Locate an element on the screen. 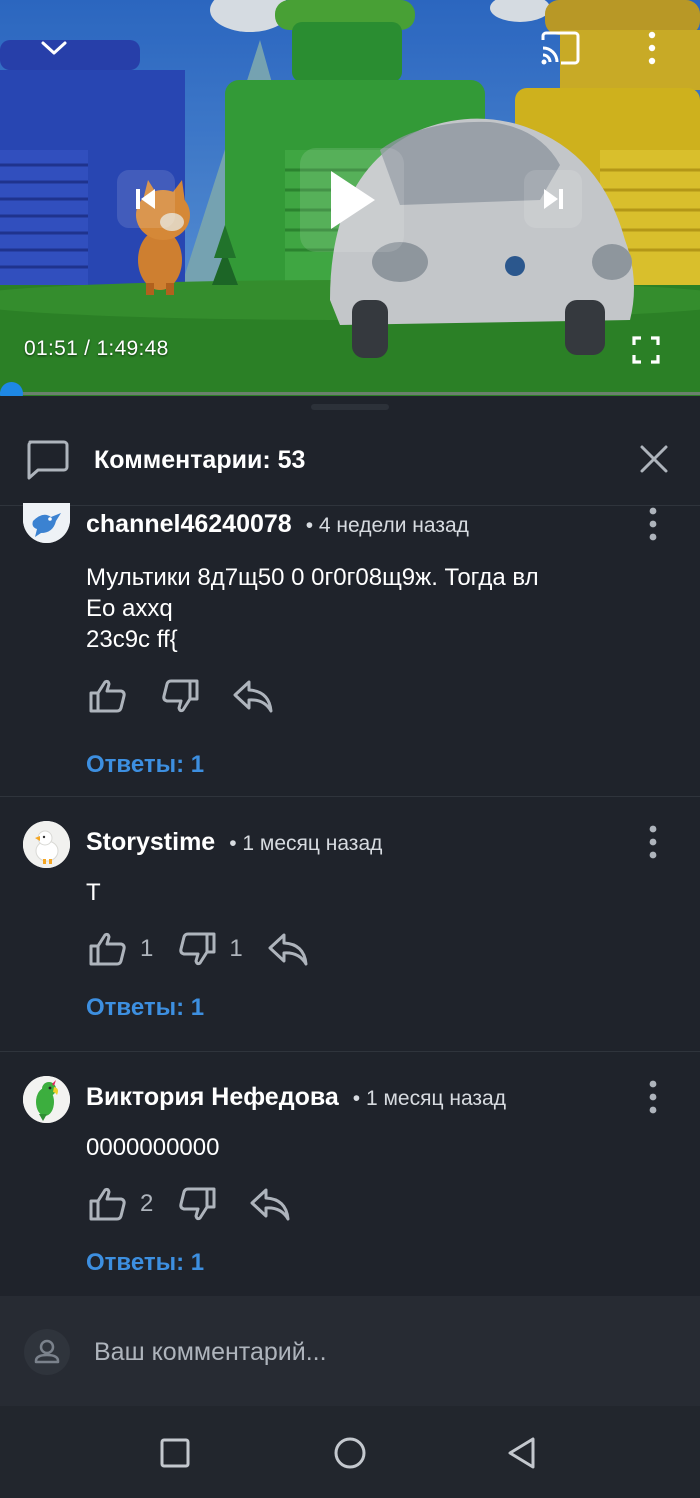 The width and height of the screenshot is (700, 1498). comments-header: Комментарии: 53 is located at coordinates (350, 466).